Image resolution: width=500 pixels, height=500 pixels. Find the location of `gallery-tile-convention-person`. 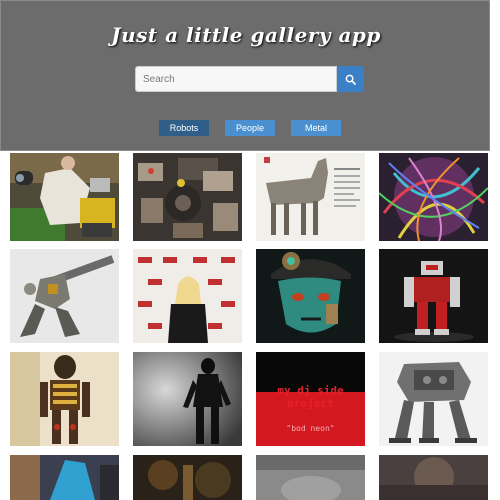

gallery-tile-convention-person is located at coordinates (187, 296).